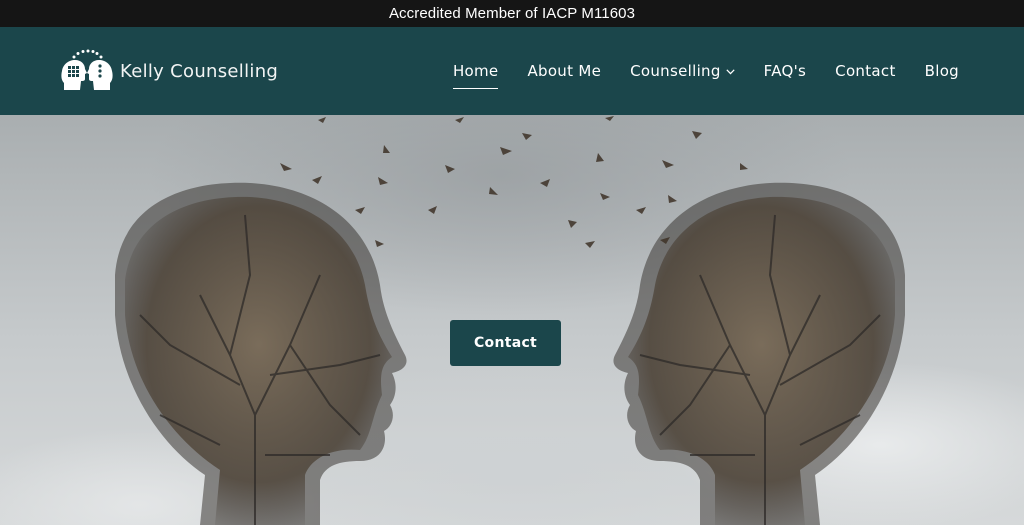  What do you see at coordinates (865, 71) in the screenshot?
I see `nav-contact: Contact` at bounding box center [865, 71].